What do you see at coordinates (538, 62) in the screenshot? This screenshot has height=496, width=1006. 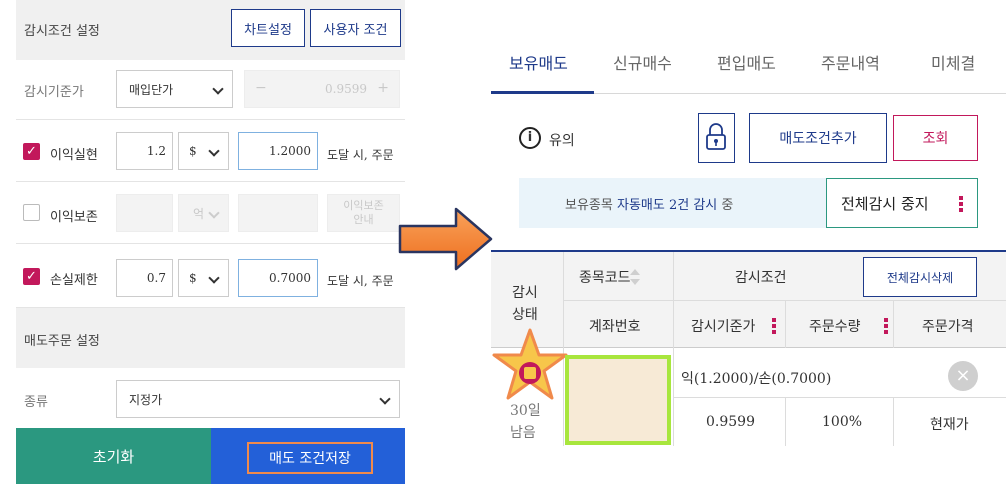 I see `tab-holding-sell: 보유매도` at bounding box center [538, 62].